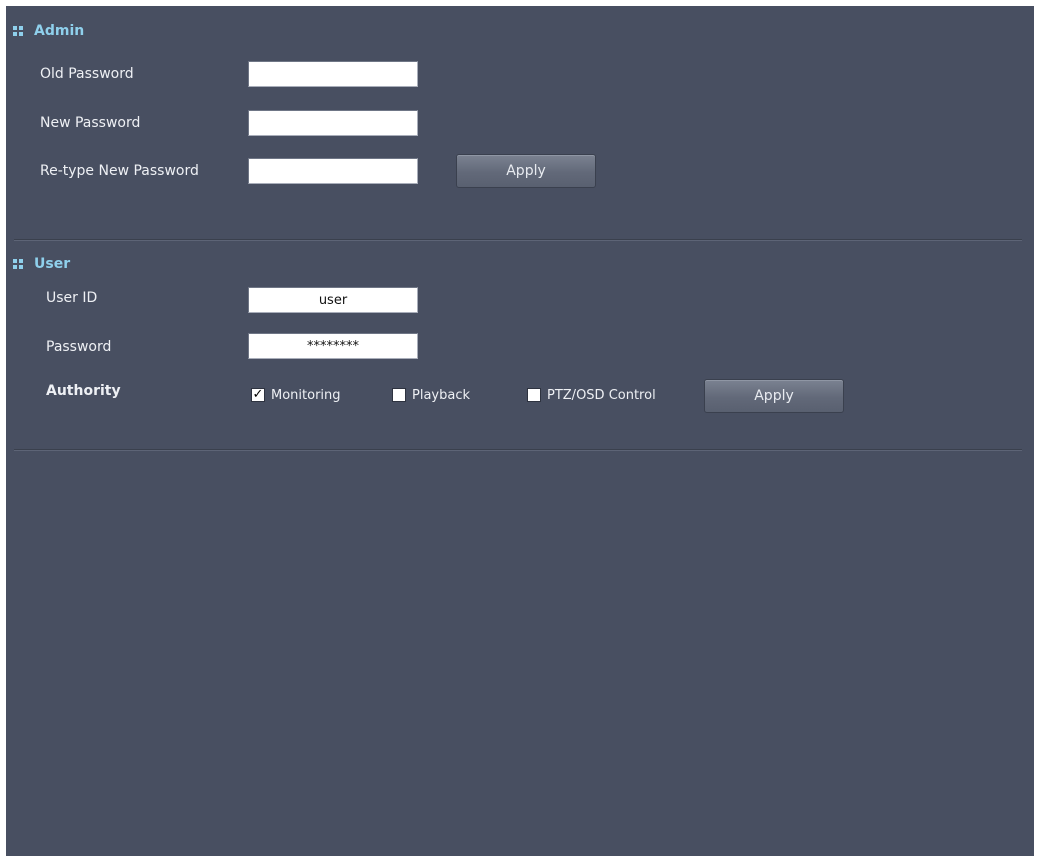  I want to click on user-section-header: User, so click(41, 264).